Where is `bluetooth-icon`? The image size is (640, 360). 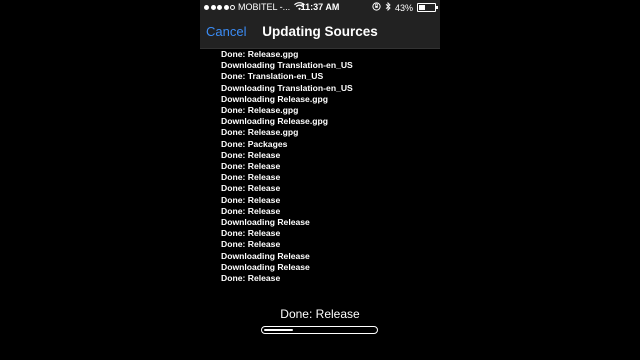 bluetooth-icon is located at coordinates (388, 7).